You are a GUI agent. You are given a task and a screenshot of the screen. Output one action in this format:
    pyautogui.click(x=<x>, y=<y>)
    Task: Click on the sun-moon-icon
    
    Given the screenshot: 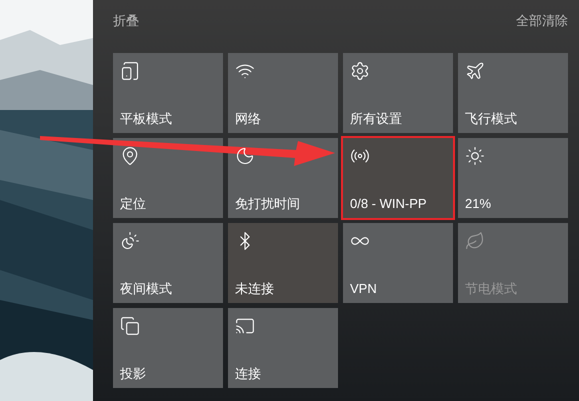 What is the action you would take?
    pyautogui.click(x=130, y=241)
    